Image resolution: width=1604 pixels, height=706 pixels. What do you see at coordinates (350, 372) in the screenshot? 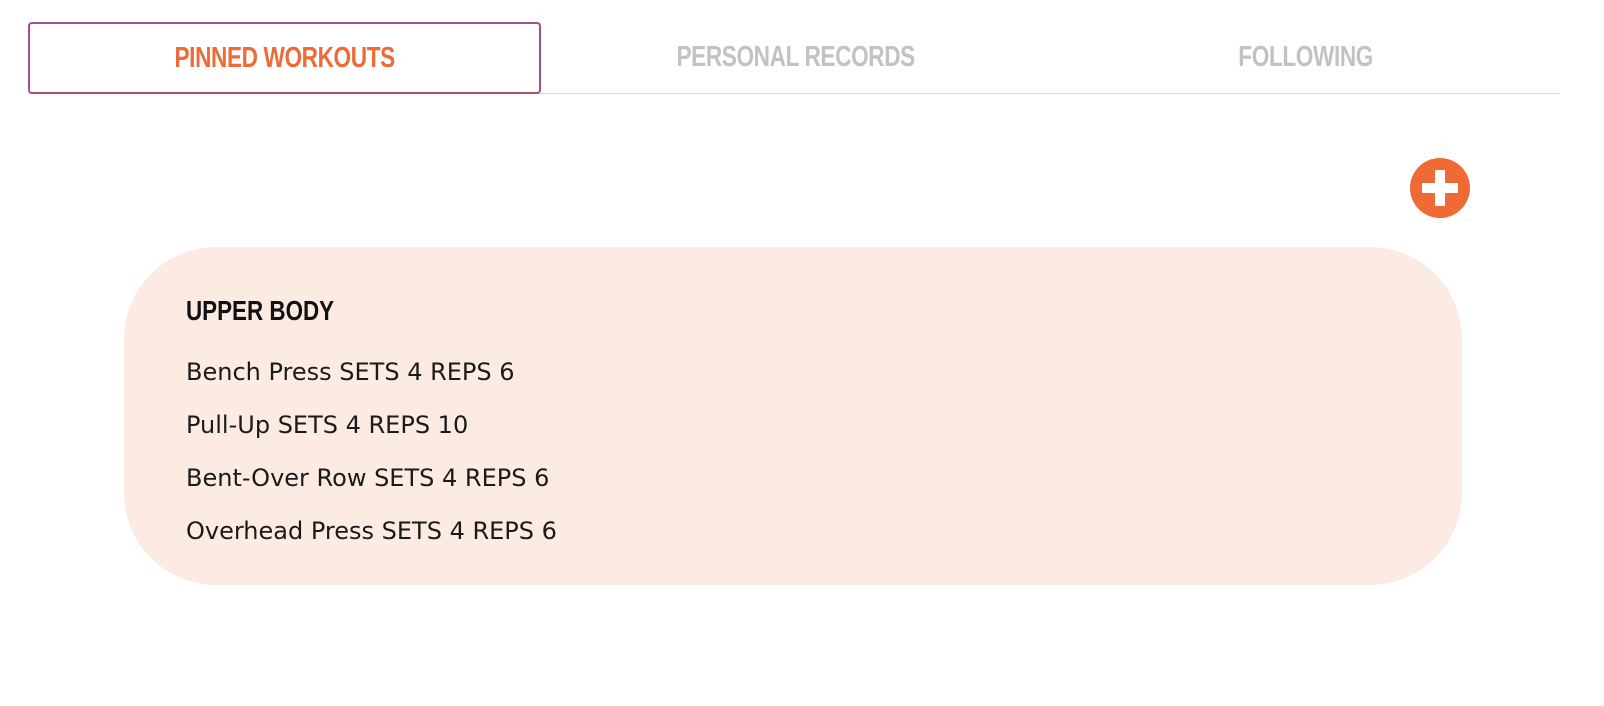
I see `exercise-item: Bench Press SETS 4 REPS 6` at bounding box center [350, 372].